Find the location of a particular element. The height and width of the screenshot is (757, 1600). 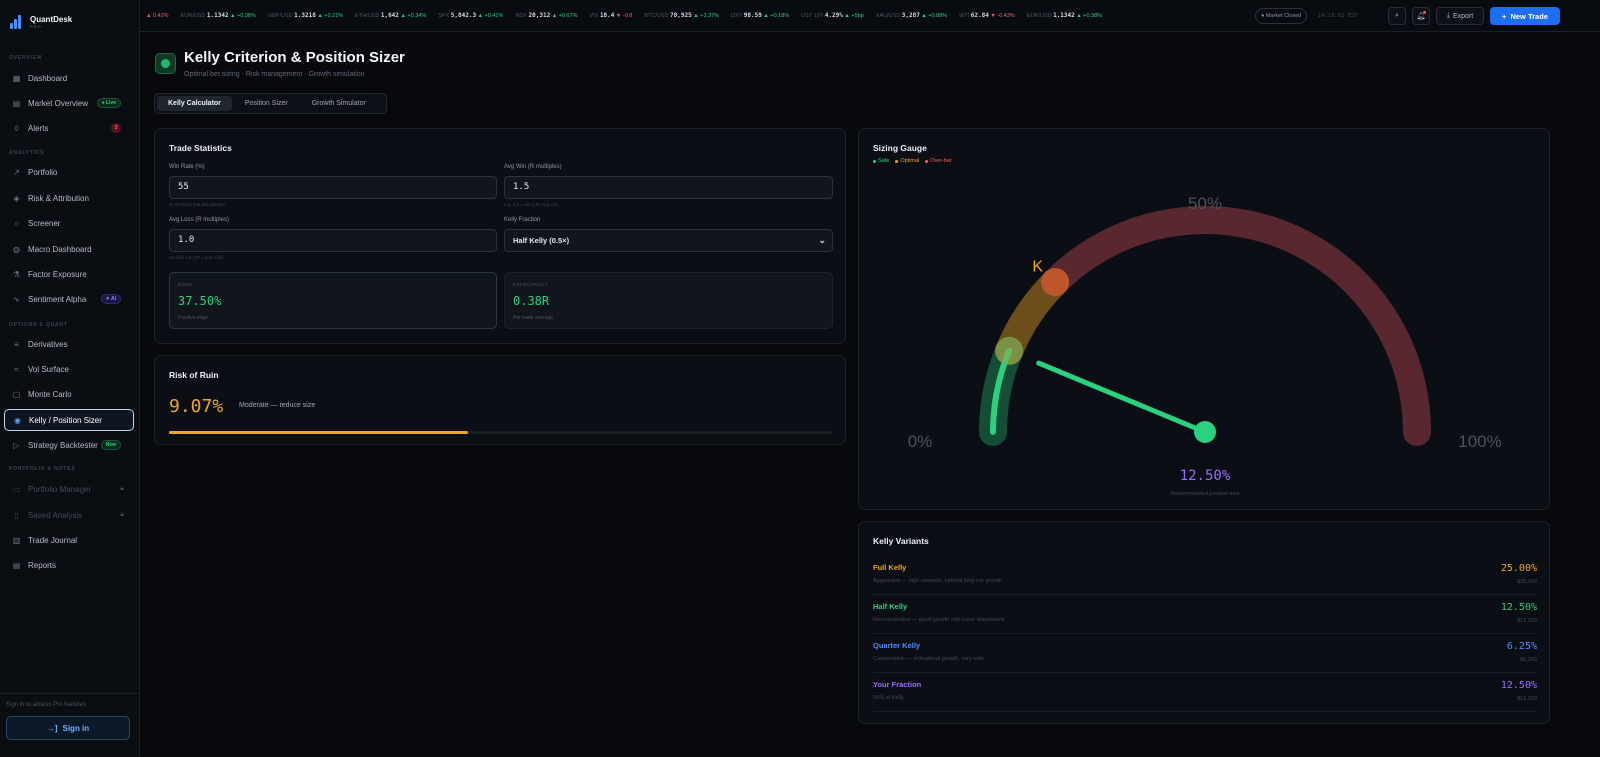

sidebar-badge: ● Live is located at coordinates (108, 103).